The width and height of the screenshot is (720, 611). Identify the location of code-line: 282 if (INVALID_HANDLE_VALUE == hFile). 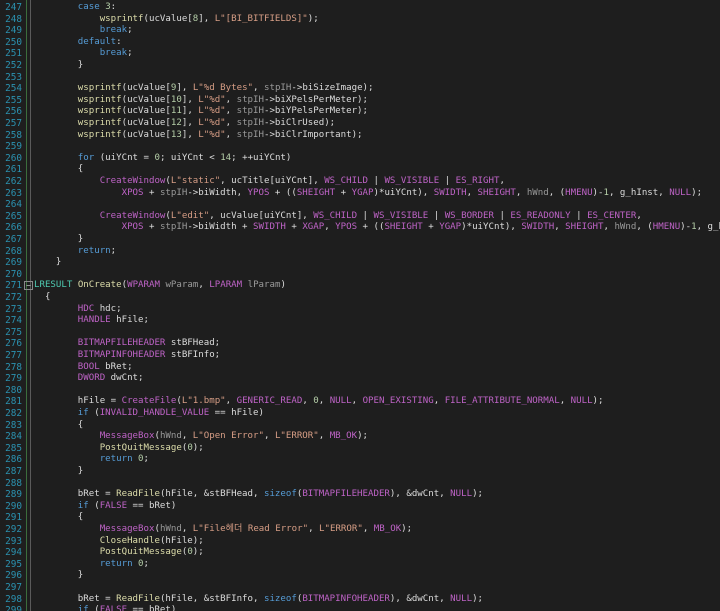
(360, 414).